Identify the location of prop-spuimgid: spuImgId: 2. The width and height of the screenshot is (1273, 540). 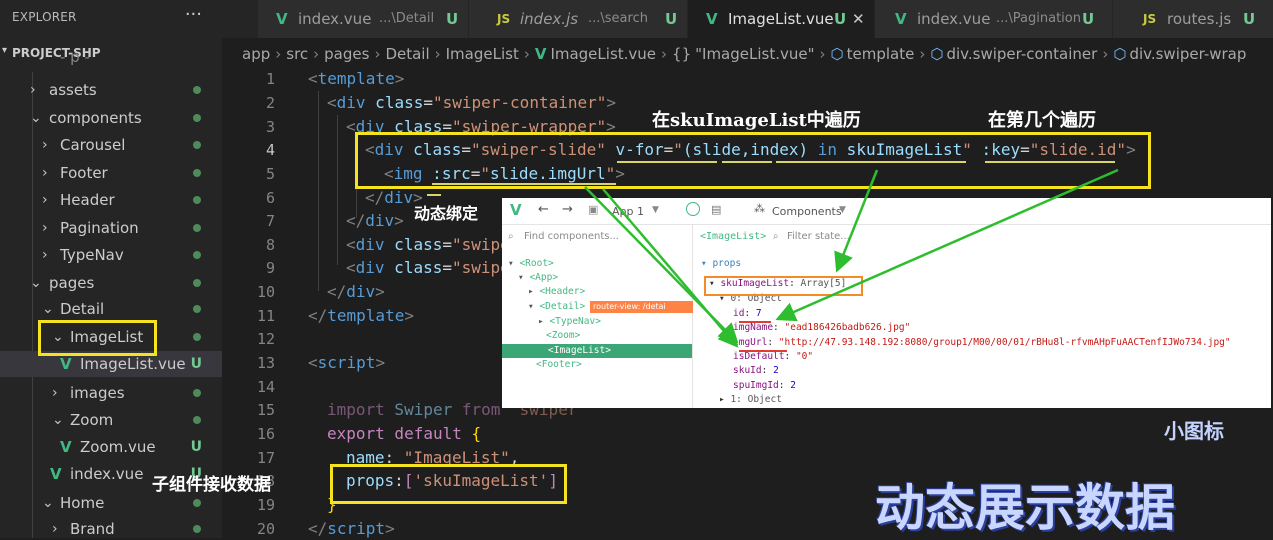
(764, 385).